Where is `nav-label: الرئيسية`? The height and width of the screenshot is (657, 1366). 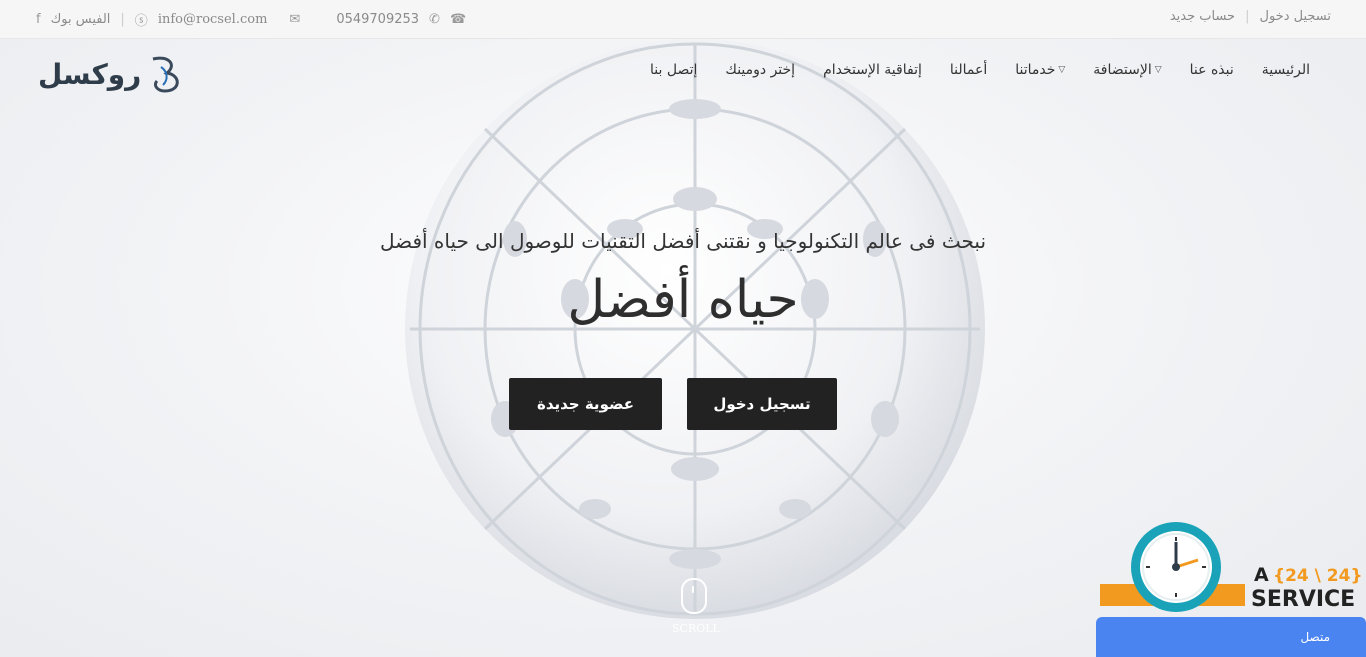
nav-label: الرئيسية is located at coordinates (1285, 70).